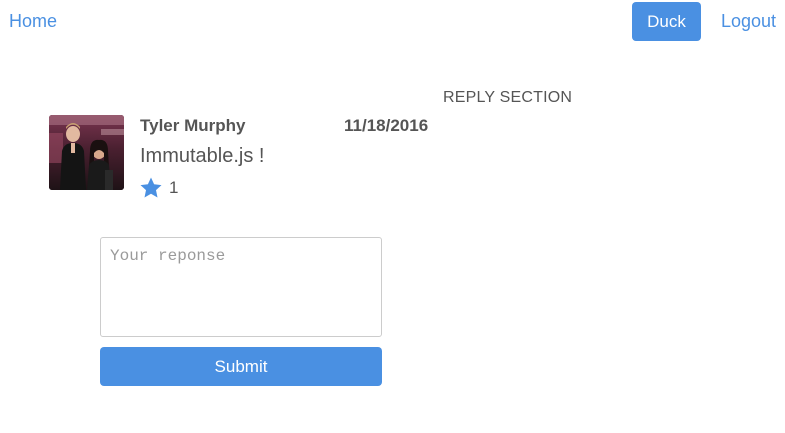 The image size is (785, 433). Describe the element at coordinates (508, 97) in the screenshot. I see `reply-section-title: REPLY SECTION` at that location.